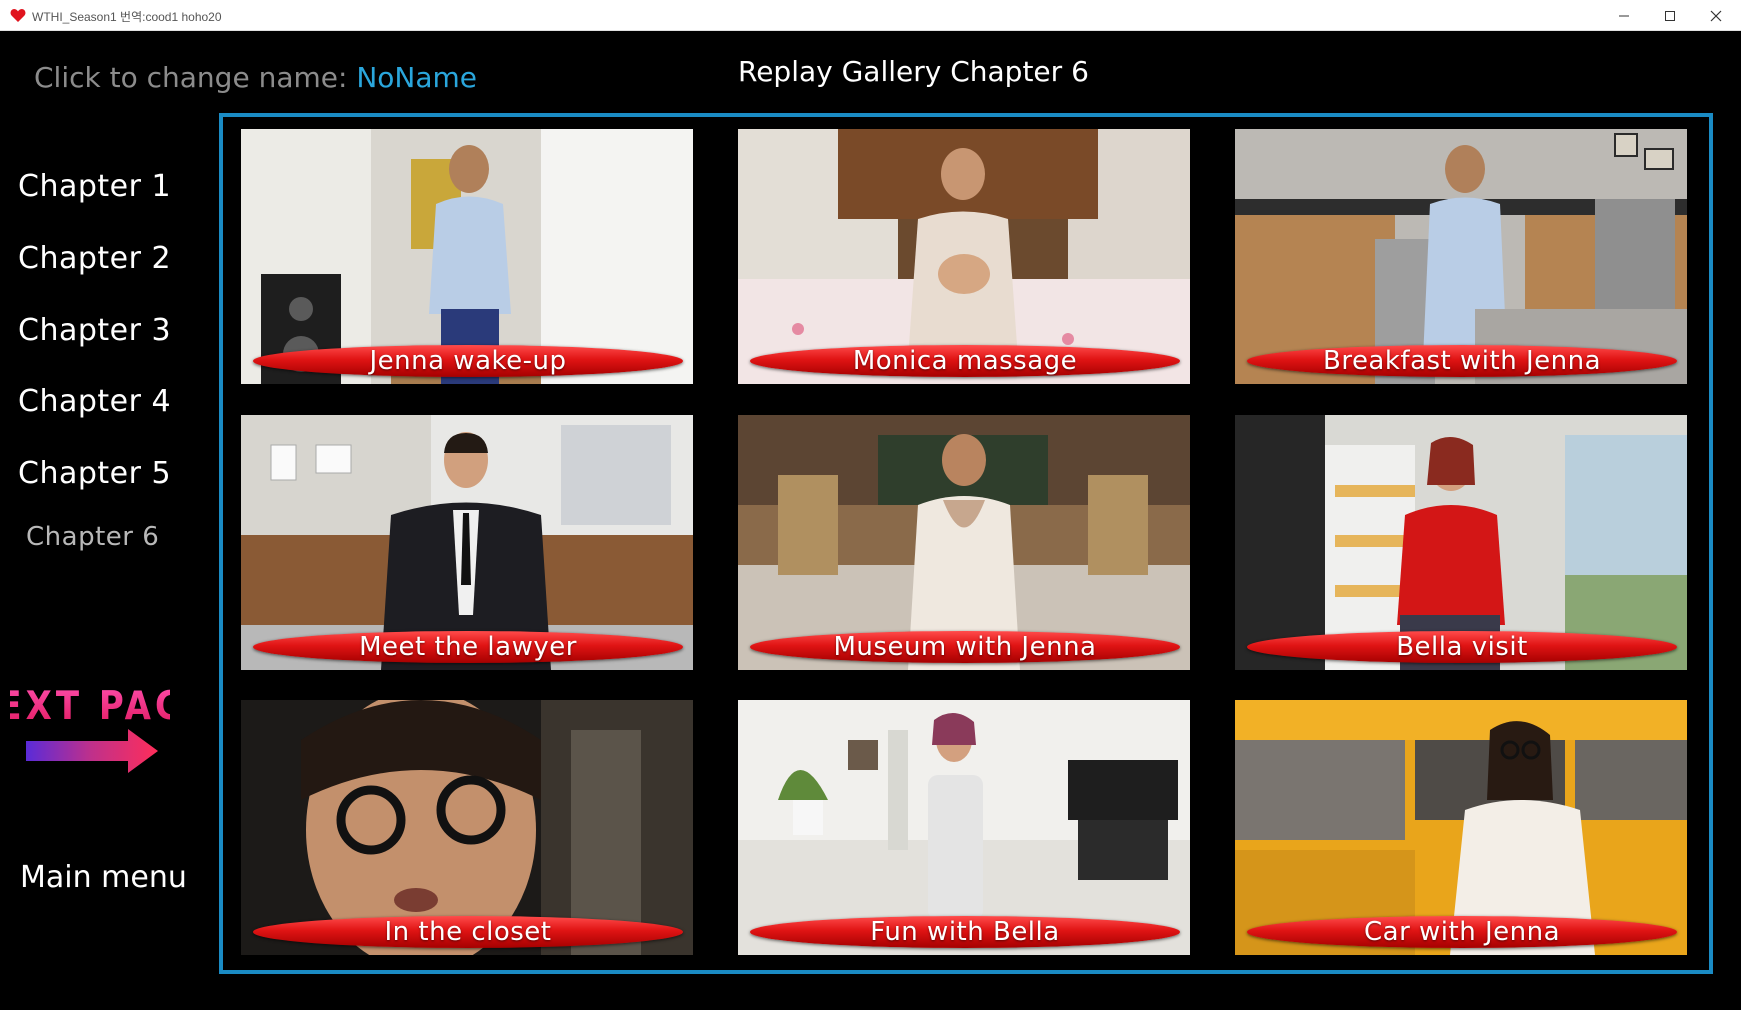 This screenshot has width=1741, height=1010. I want to click on thumb-label-pill: In the closet, so click(468, 932).